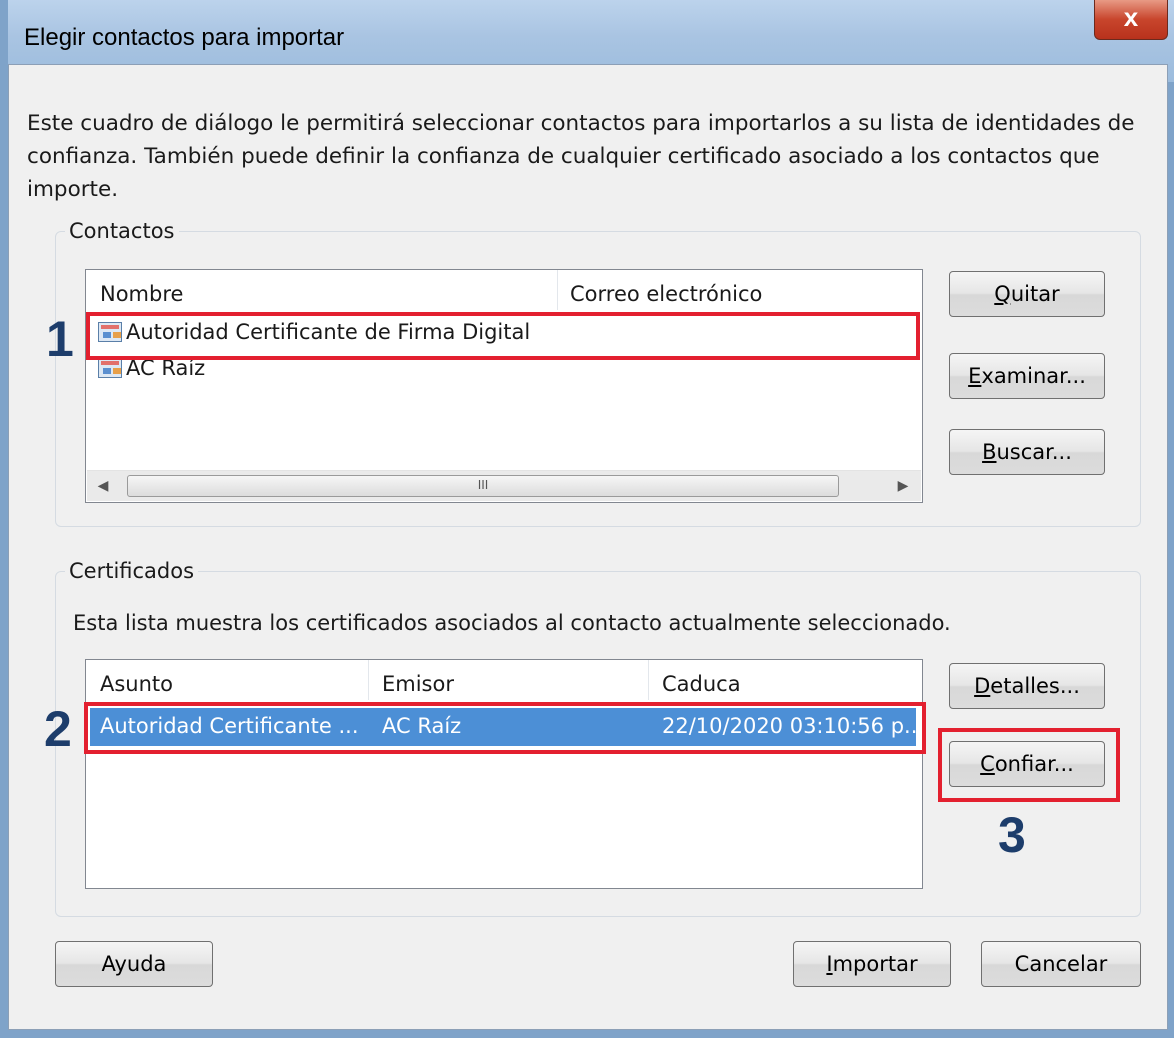 The width and height of the screenshot is (1174, 1038). Describe the element at coordinates (60, 339) in the screenshot. I see `step-marker-1: 1` at that location.